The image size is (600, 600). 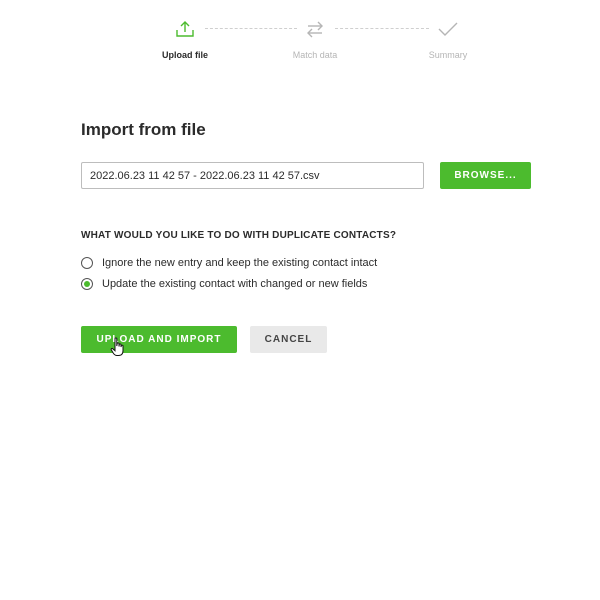 What do you see at coordinates (118, 349) in the screenshot?
I see `hand-cursor-icon` at bounding box center [118, 349].